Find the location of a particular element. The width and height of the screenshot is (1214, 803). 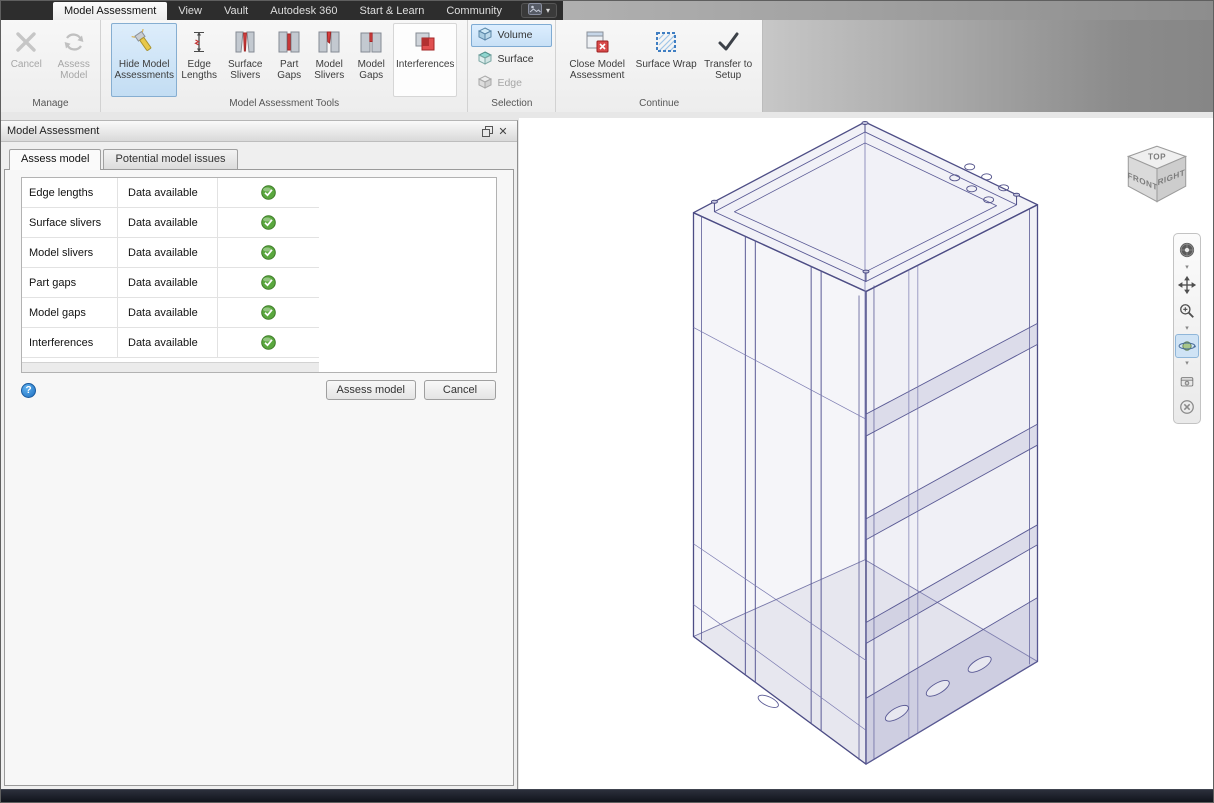

tab-assess-model: Assess model is located at coordinates (55, 159).